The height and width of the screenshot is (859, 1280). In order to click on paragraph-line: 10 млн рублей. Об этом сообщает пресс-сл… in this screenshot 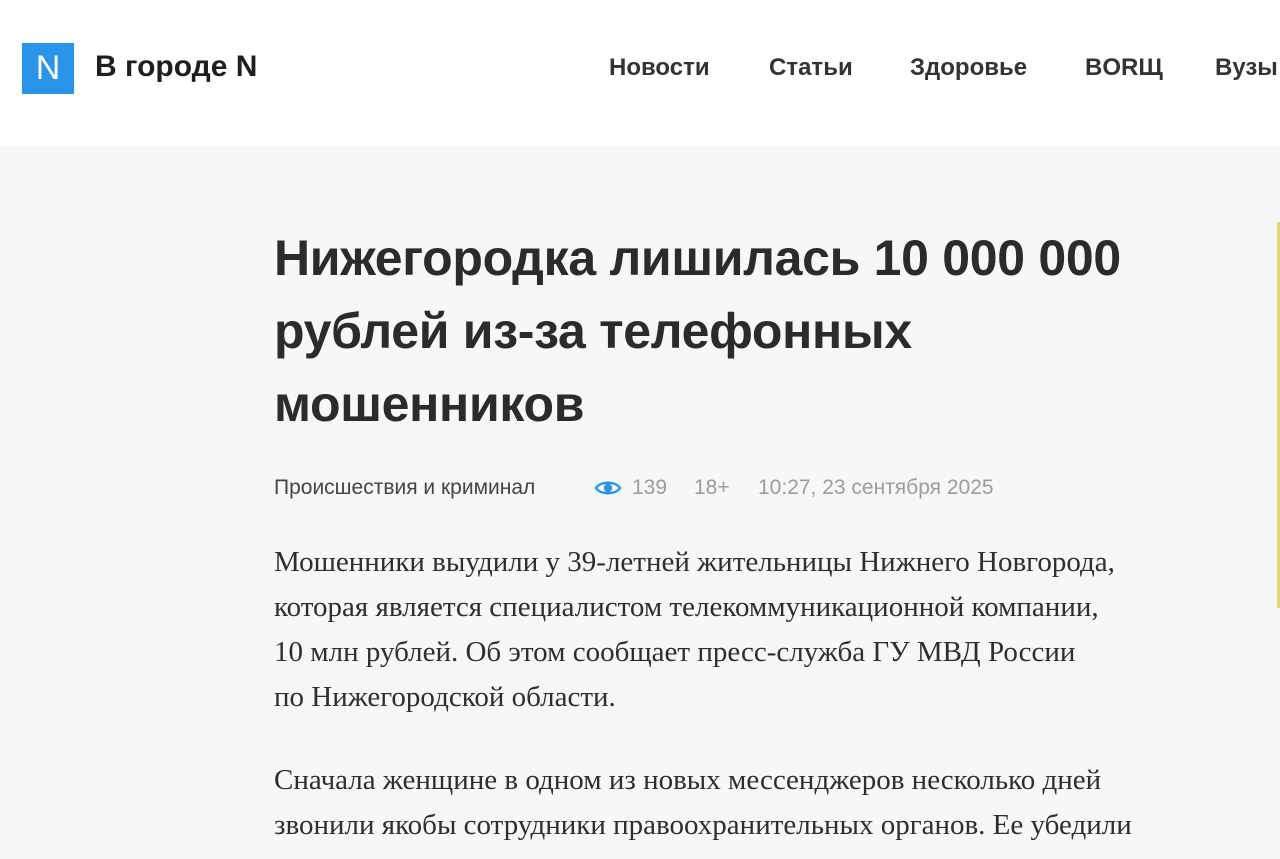, I will do `click(675, 652)`.